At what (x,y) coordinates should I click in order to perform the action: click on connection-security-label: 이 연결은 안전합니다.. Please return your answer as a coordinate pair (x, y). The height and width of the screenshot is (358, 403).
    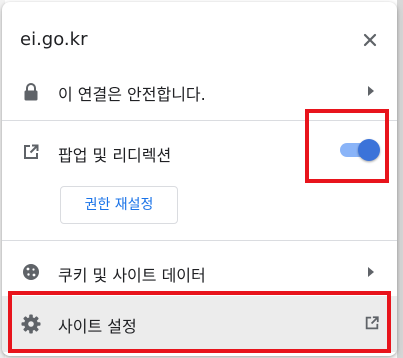
    Looking at the image, I should click on (132, 94).